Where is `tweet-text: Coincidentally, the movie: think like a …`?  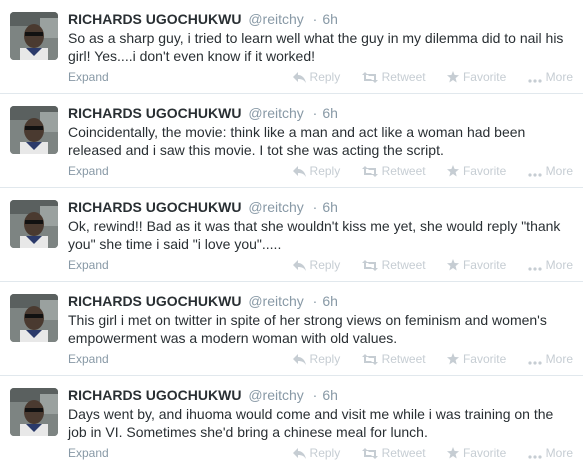
tweet-text: Coincidentally, the movie: think like a … is located at coordinates (297, 141).